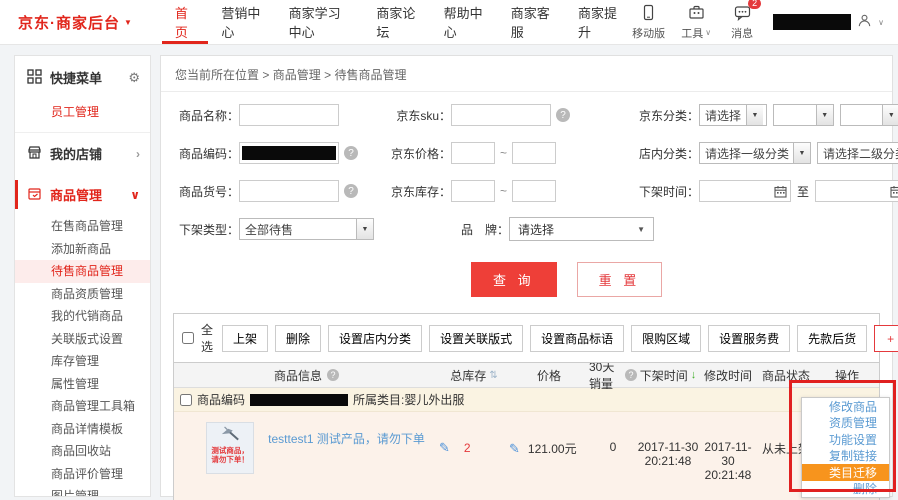 The image size is (898, 500). I want to click on tools-label: 工具 ∨, so click(696, 33).